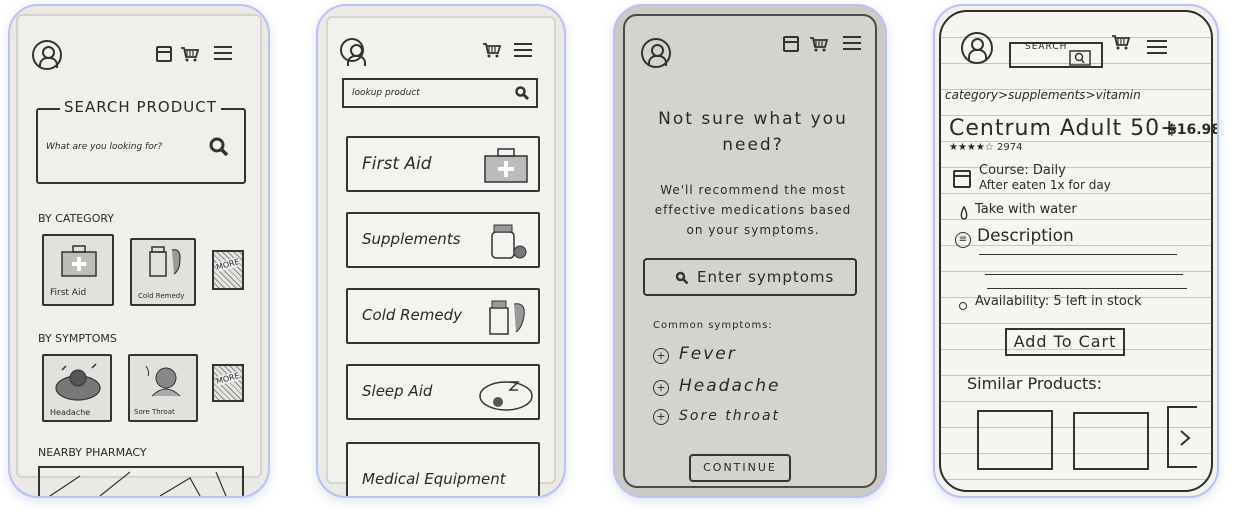  What do you see at coordinates (1064, 128) in the screenshot?
I see `product-name: Centrum Adult 50+` at bounding box center [1064, 128].